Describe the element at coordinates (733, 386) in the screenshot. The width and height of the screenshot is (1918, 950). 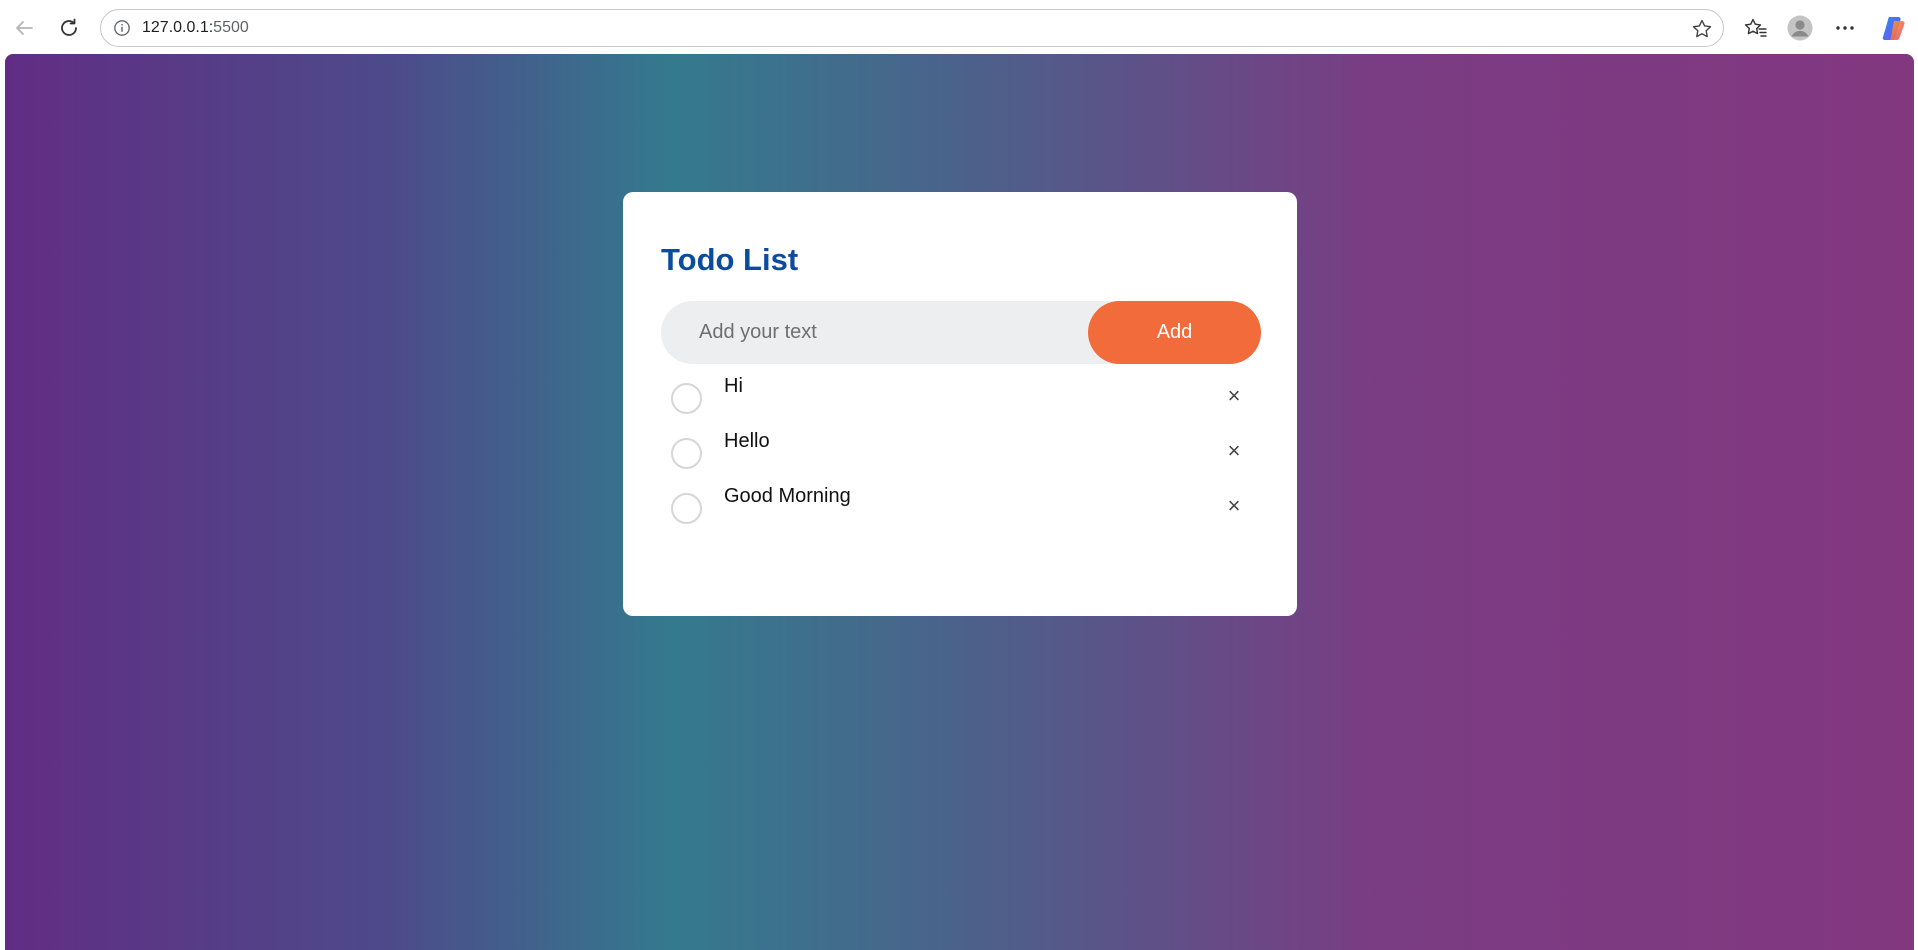
I see `todo-text: Hi` at that location.